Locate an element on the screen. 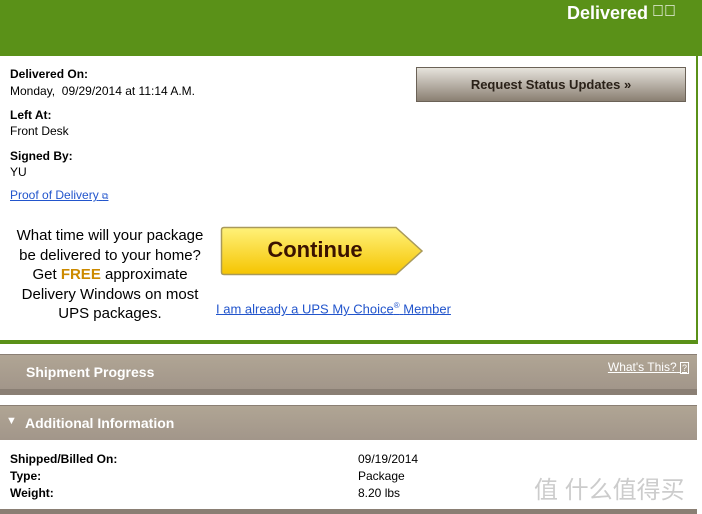 This screenshot has width=702, height=514. my-choice-member-link: I am already a UPS My Choice® Member is located at coordinates (333, 308).